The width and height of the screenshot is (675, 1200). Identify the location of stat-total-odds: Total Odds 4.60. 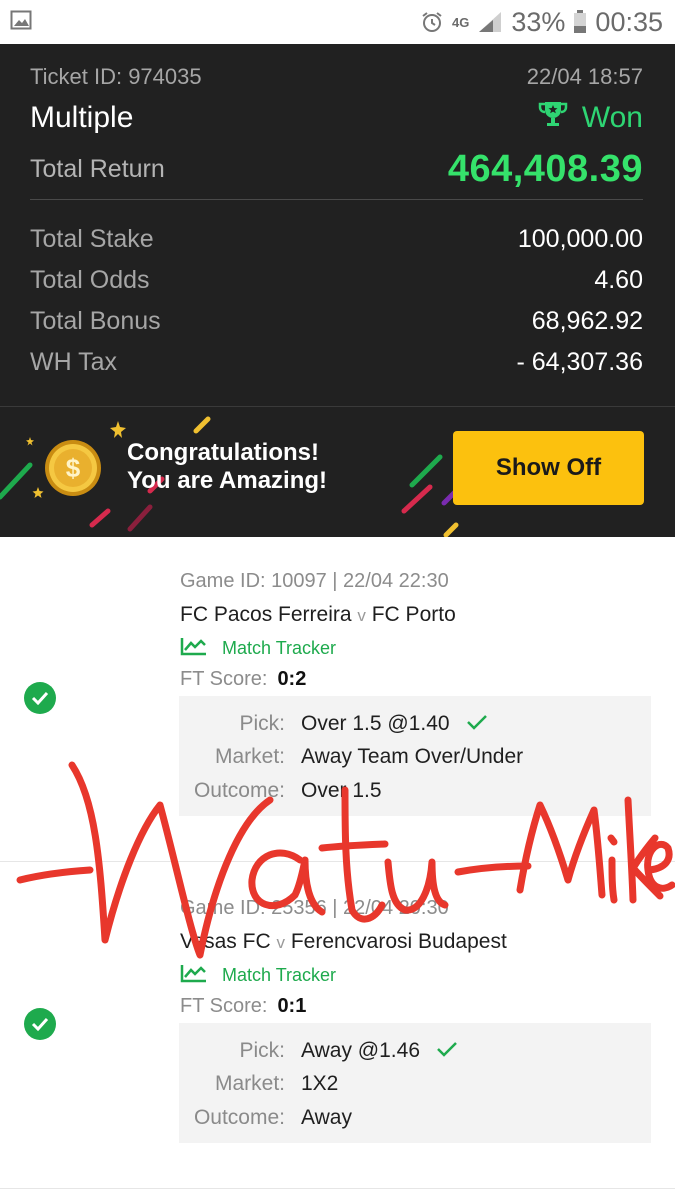
(336, 280).